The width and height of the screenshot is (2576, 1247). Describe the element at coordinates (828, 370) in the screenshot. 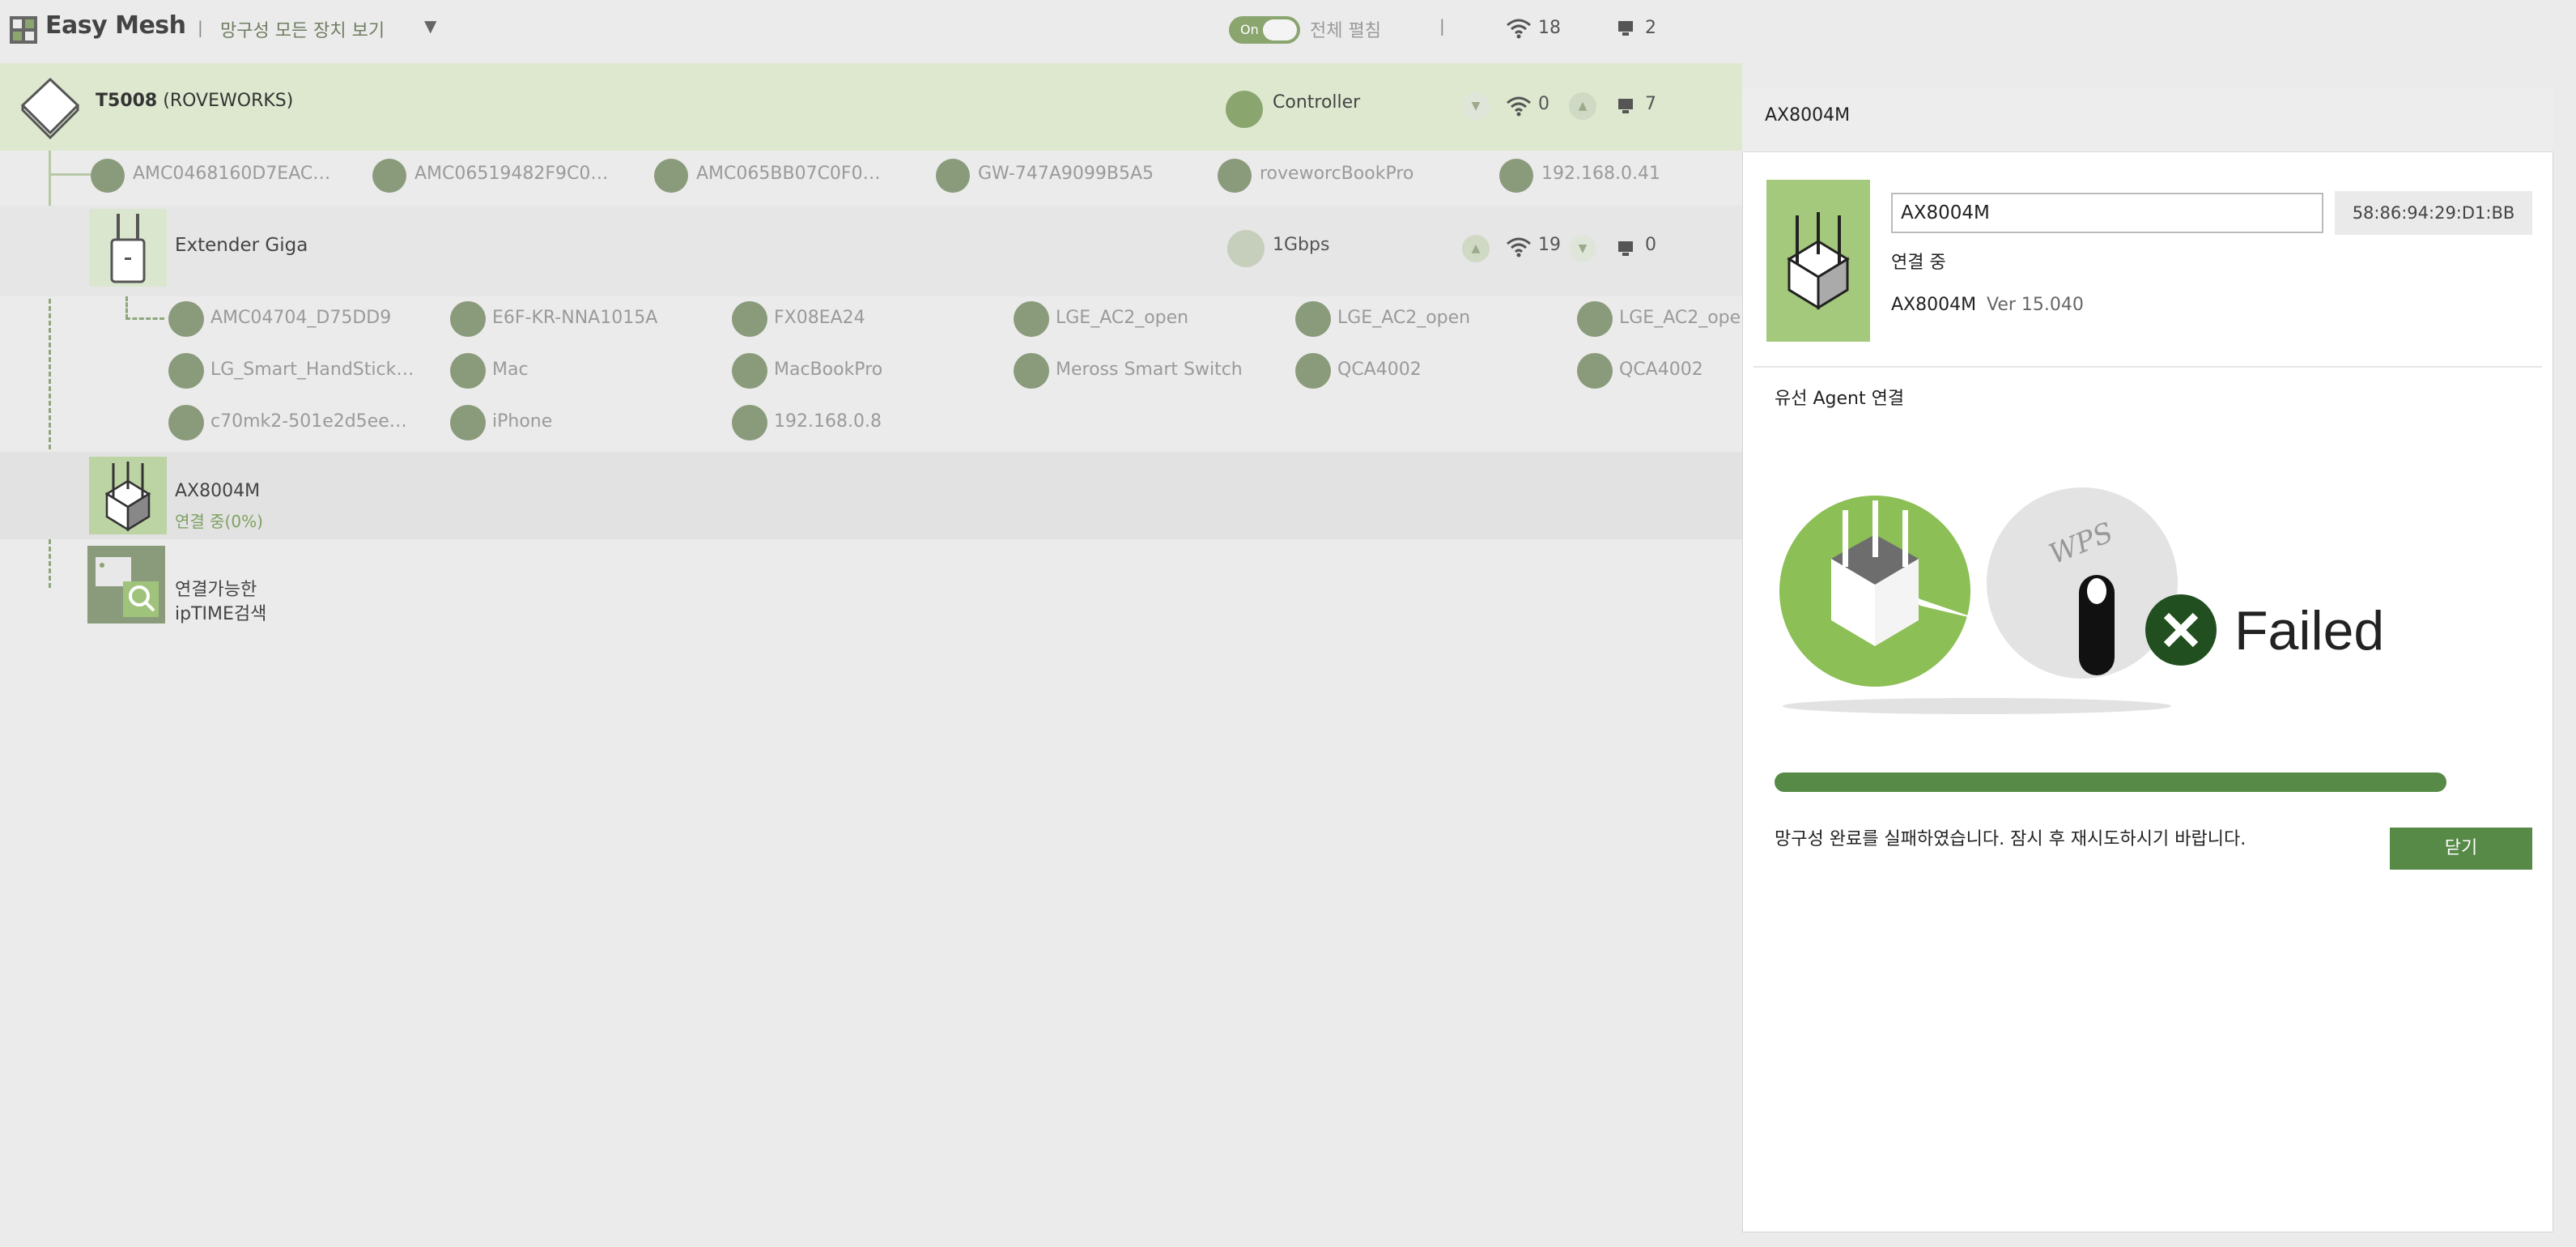

I see `client-item: MacBookPro` at that location.